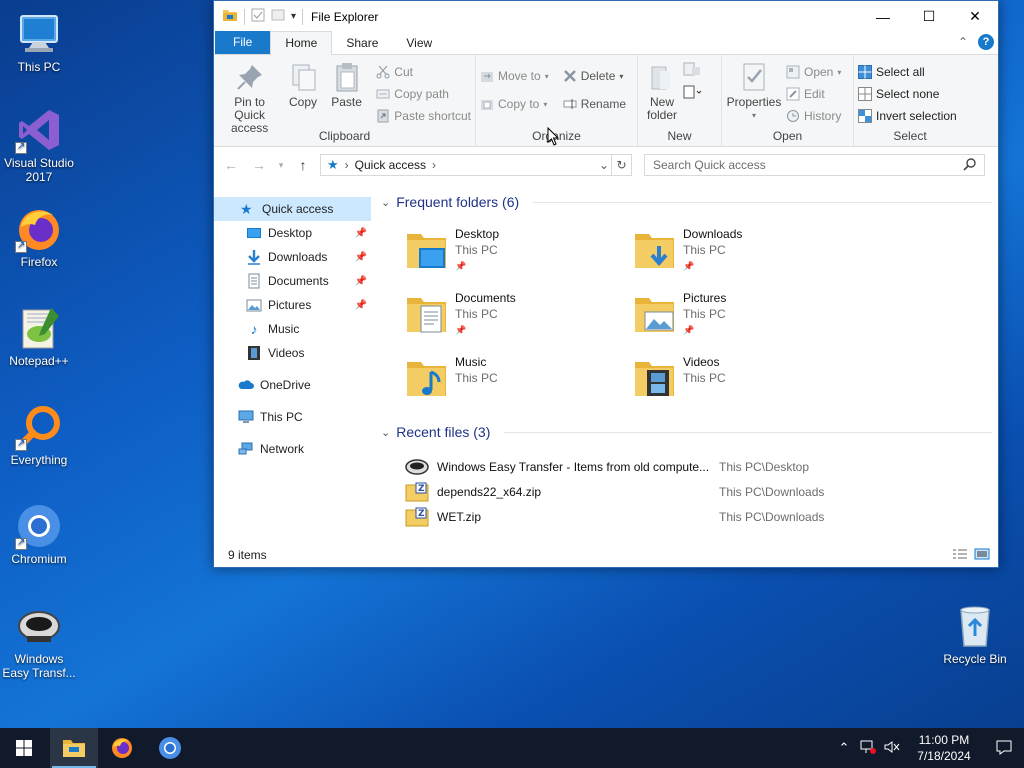  I want to click on select-all-icon, so click(865, 72).